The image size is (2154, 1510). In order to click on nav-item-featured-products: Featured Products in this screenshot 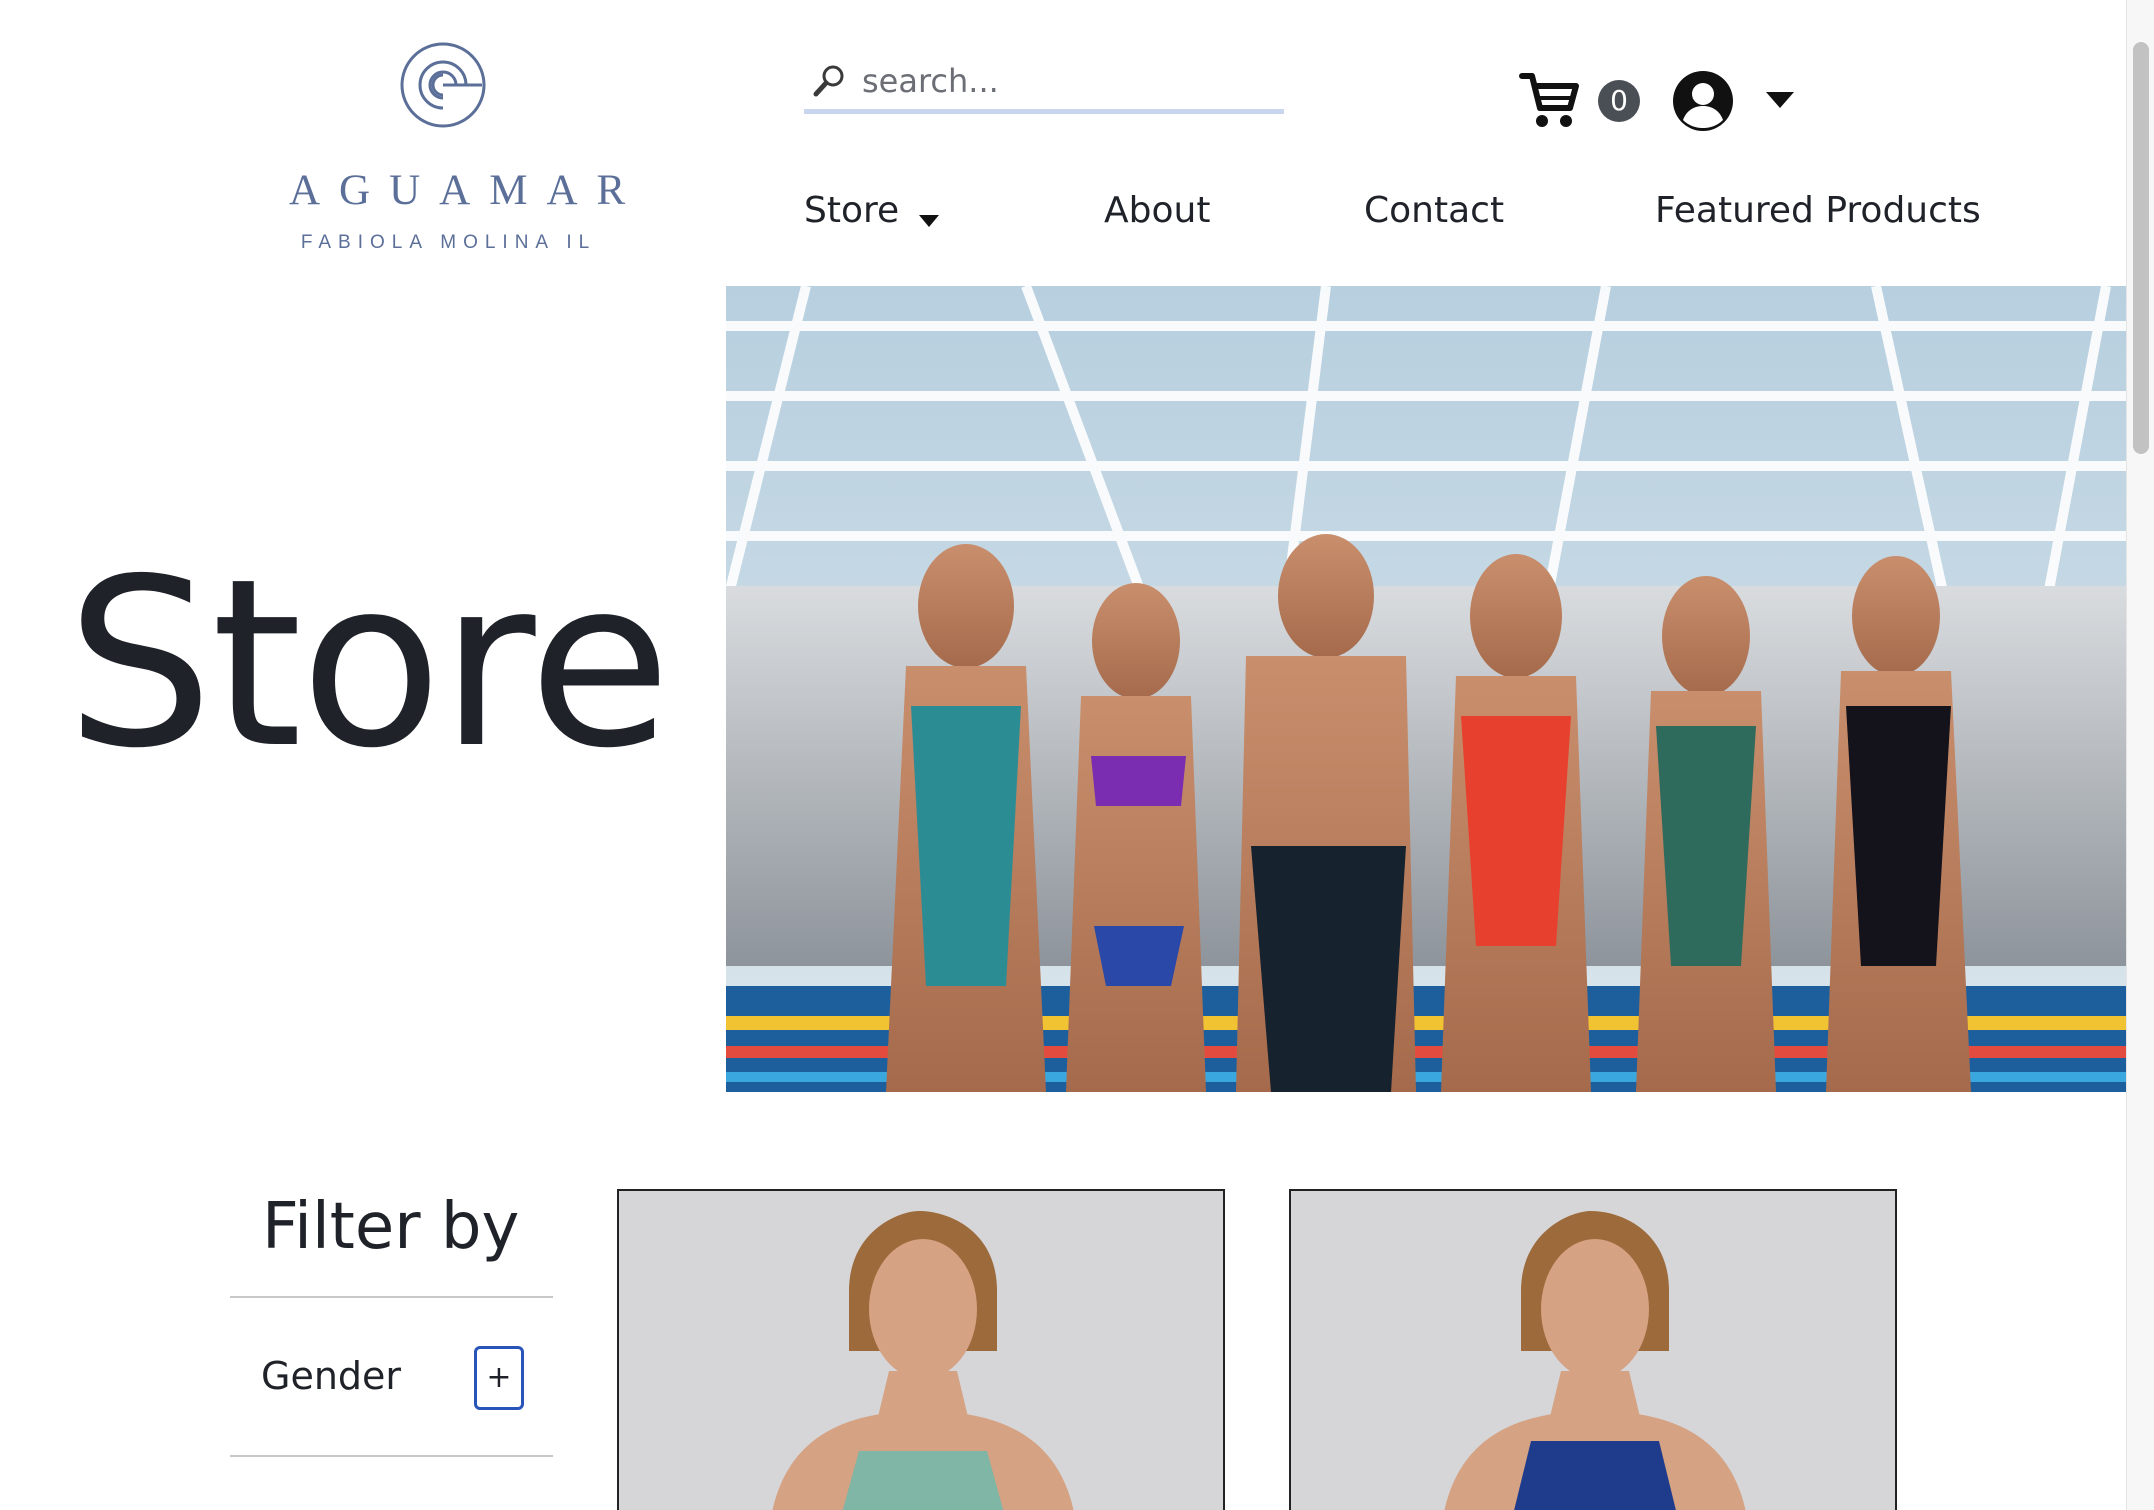, I will do `click(1818, 210)`.